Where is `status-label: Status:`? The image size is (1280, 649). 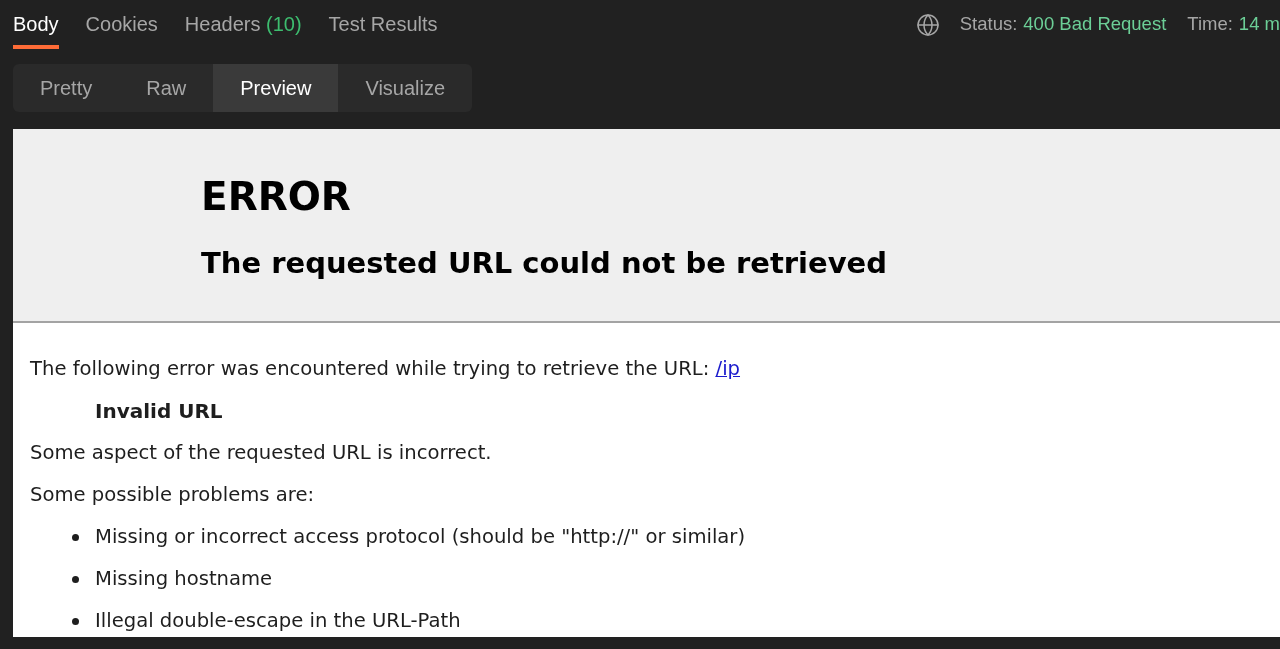 status-label: Status: is located at coordinates (988, 24).